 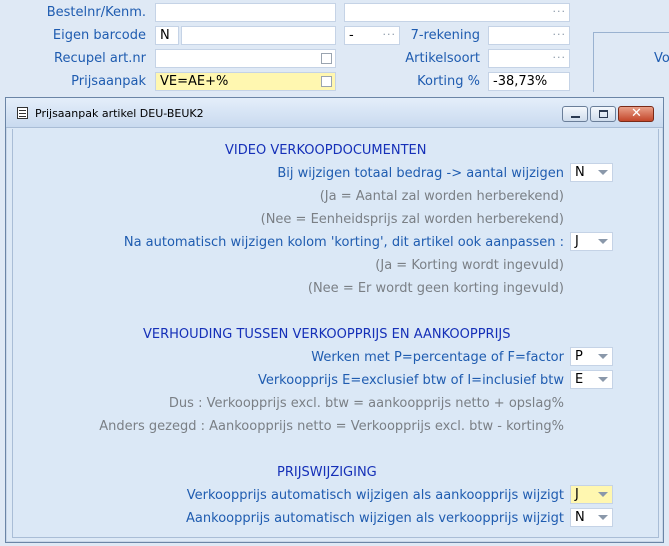 What do you see at coordinates (469, 265) in the screenshot?
I see `hint-ja-korting: (Ja = Korting wordt ingevuld)` at bounding box center [469, 265].